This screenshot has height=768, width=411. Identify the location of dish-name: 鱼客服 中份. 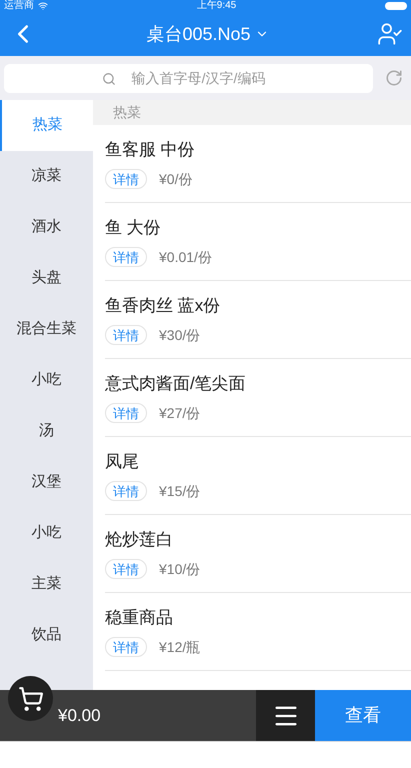
(150, 150).